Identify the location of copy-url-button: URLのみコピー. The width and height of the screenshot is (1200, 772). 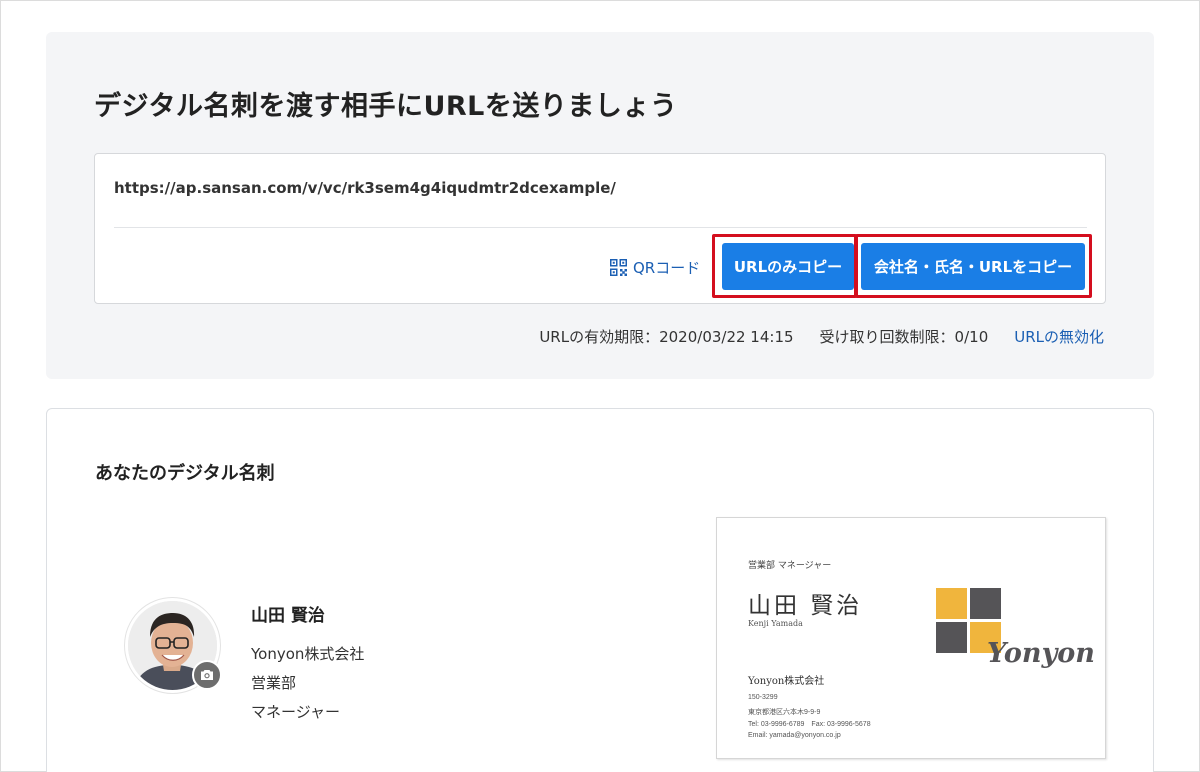
(788, 266).